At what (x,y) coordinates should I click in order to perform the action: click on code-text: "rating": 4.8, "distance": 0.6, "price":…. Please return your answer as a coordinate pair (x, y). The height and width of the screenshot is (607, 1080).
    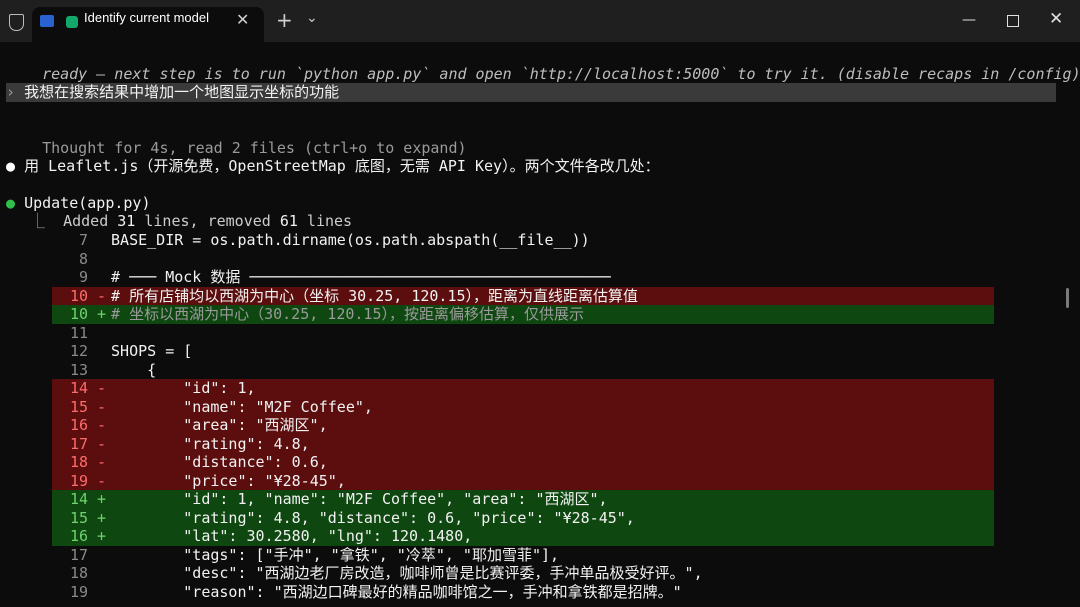
    Looking at the image, I should click on (373, 517).